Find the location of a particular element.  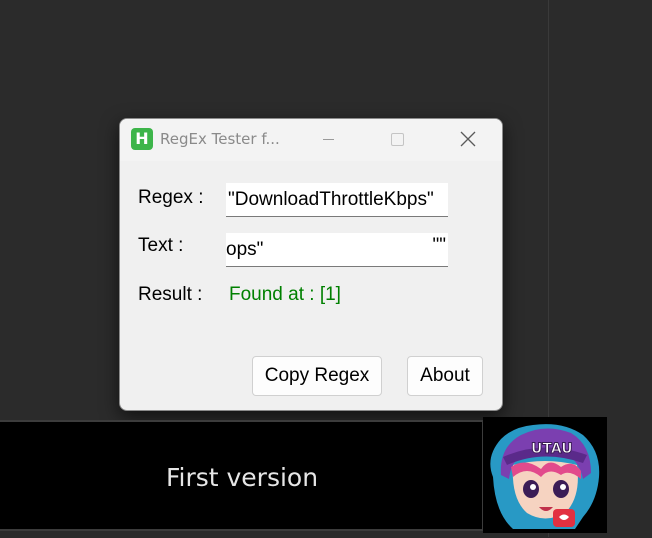

maximize-icon is located at coordinates (397, 139).